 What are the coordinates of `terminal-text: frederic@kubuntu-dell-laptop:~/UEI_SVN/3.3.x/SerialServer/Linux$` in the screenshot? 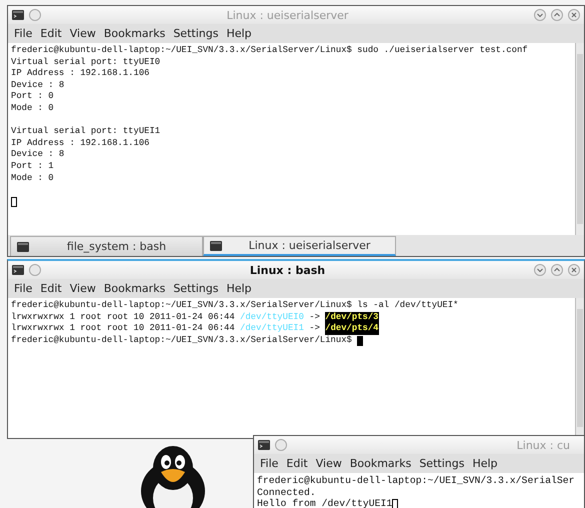 It's located at (182, 340).